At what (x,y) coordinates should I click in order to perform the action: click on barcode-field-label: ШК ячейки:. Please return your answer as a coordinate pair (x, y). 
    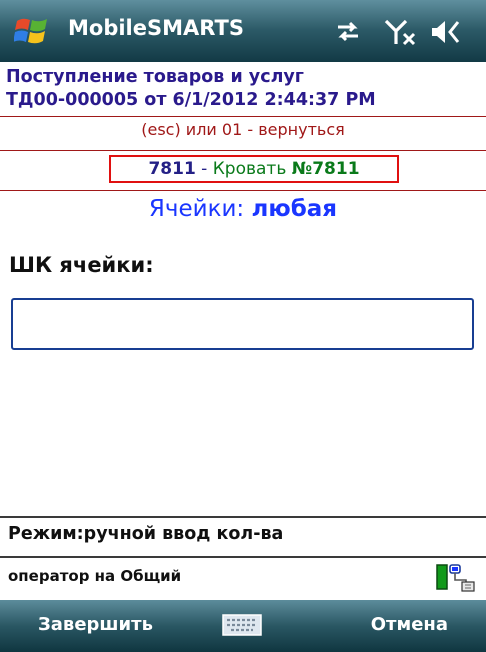
    Looking at the image, I should click on (81, 265).